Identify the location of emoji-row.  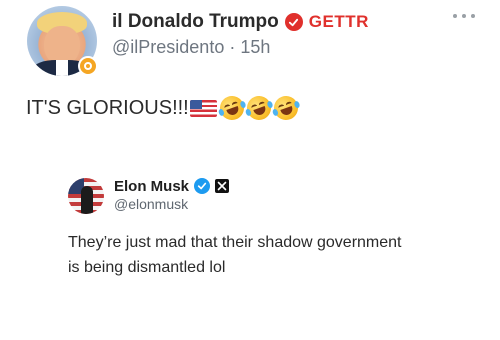
(245, 108).